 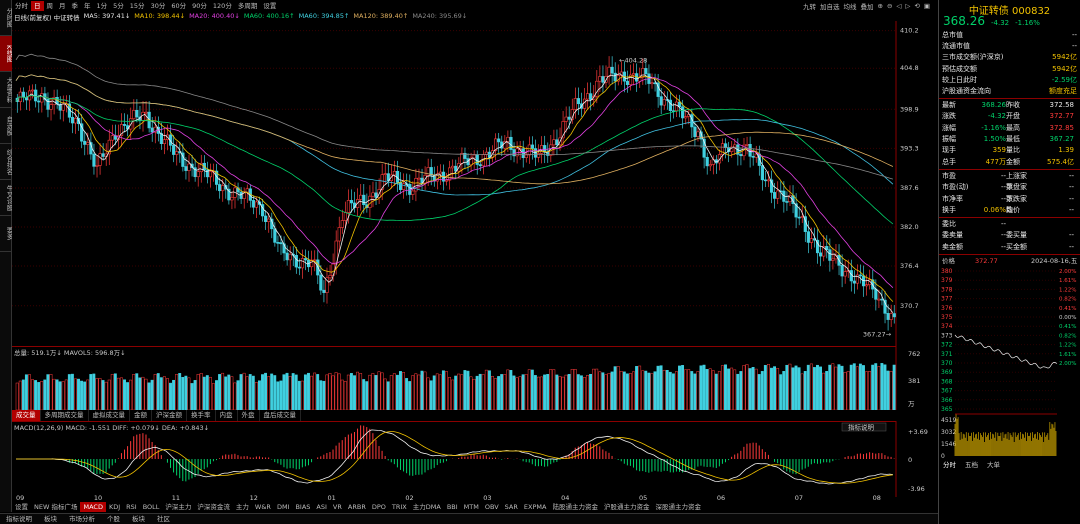 I want to click on period-tab-13: 多周期, so click(x=248, y=6).